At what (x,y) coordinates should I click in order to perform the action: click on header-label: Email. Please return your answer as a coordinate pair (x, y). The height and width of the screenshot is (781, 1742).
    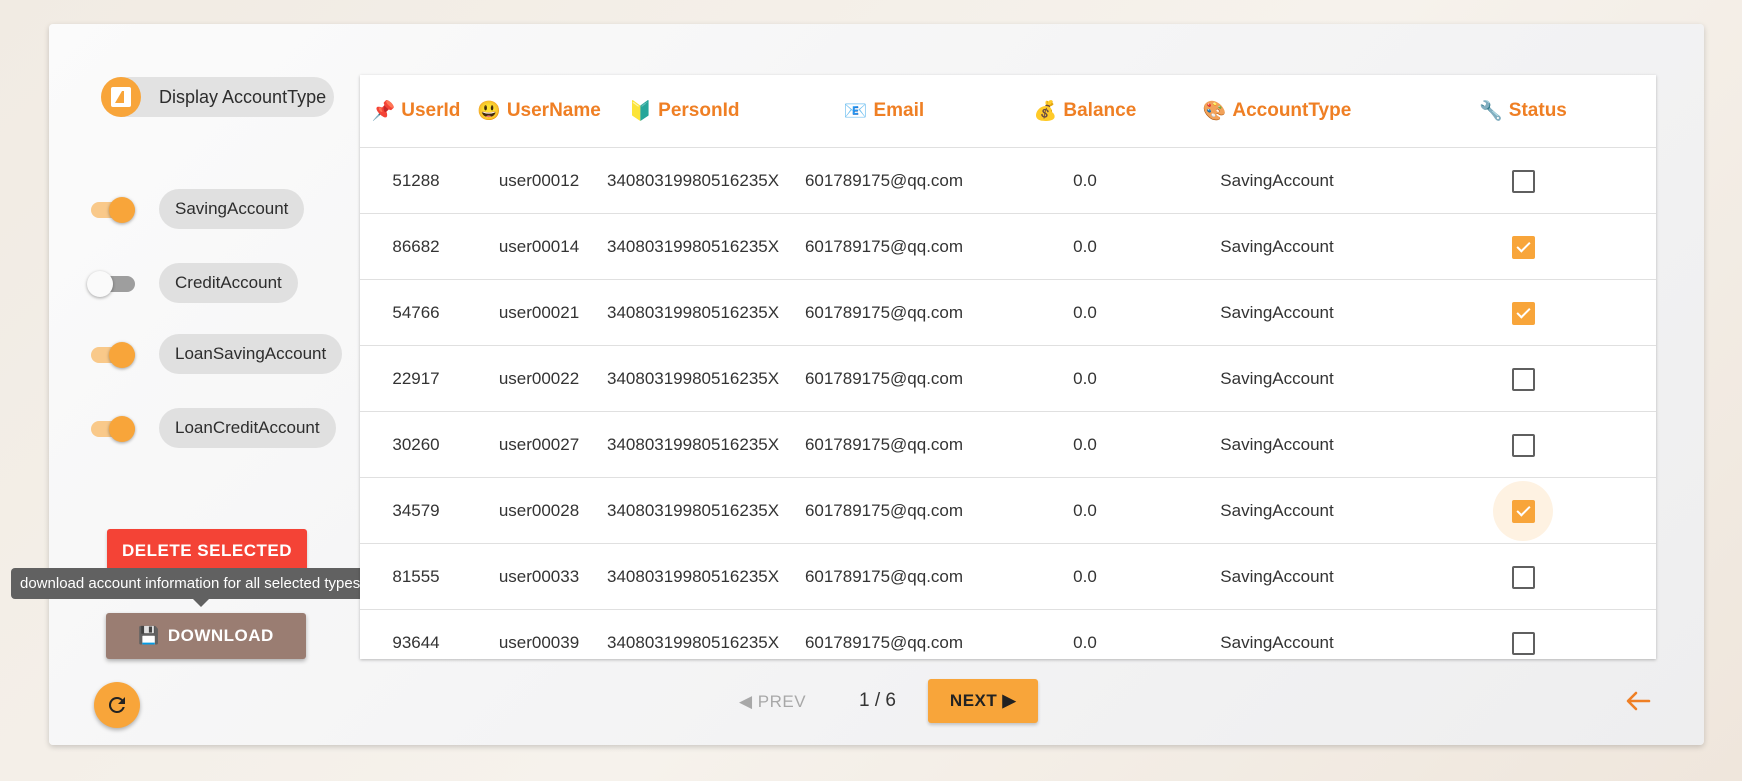
    Looking at the image, I should click on (899, 110).